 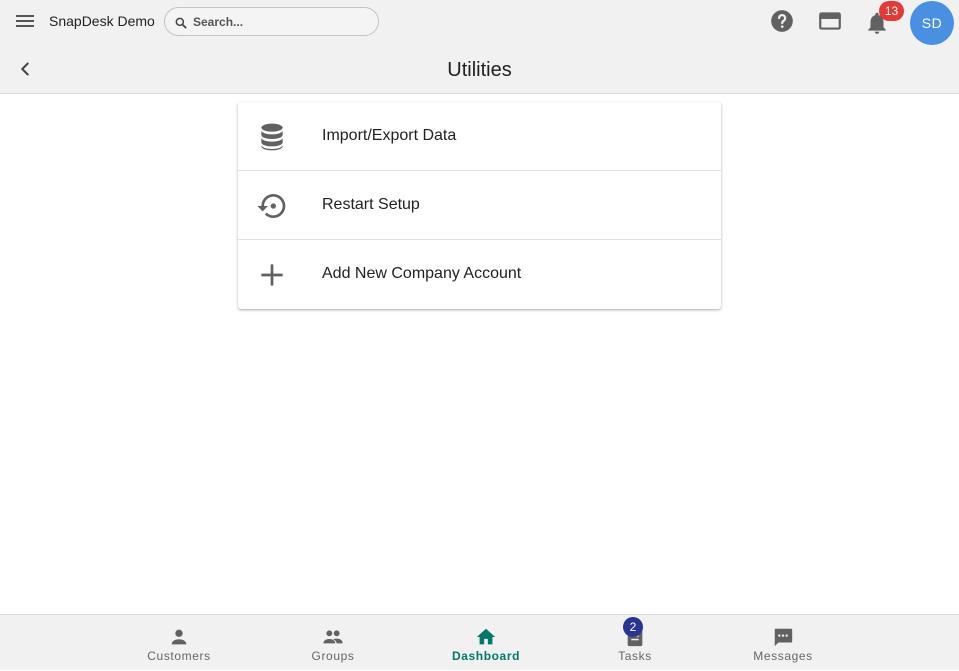 I want to click on tasks-badge: 2, so click(x=633, y=627).